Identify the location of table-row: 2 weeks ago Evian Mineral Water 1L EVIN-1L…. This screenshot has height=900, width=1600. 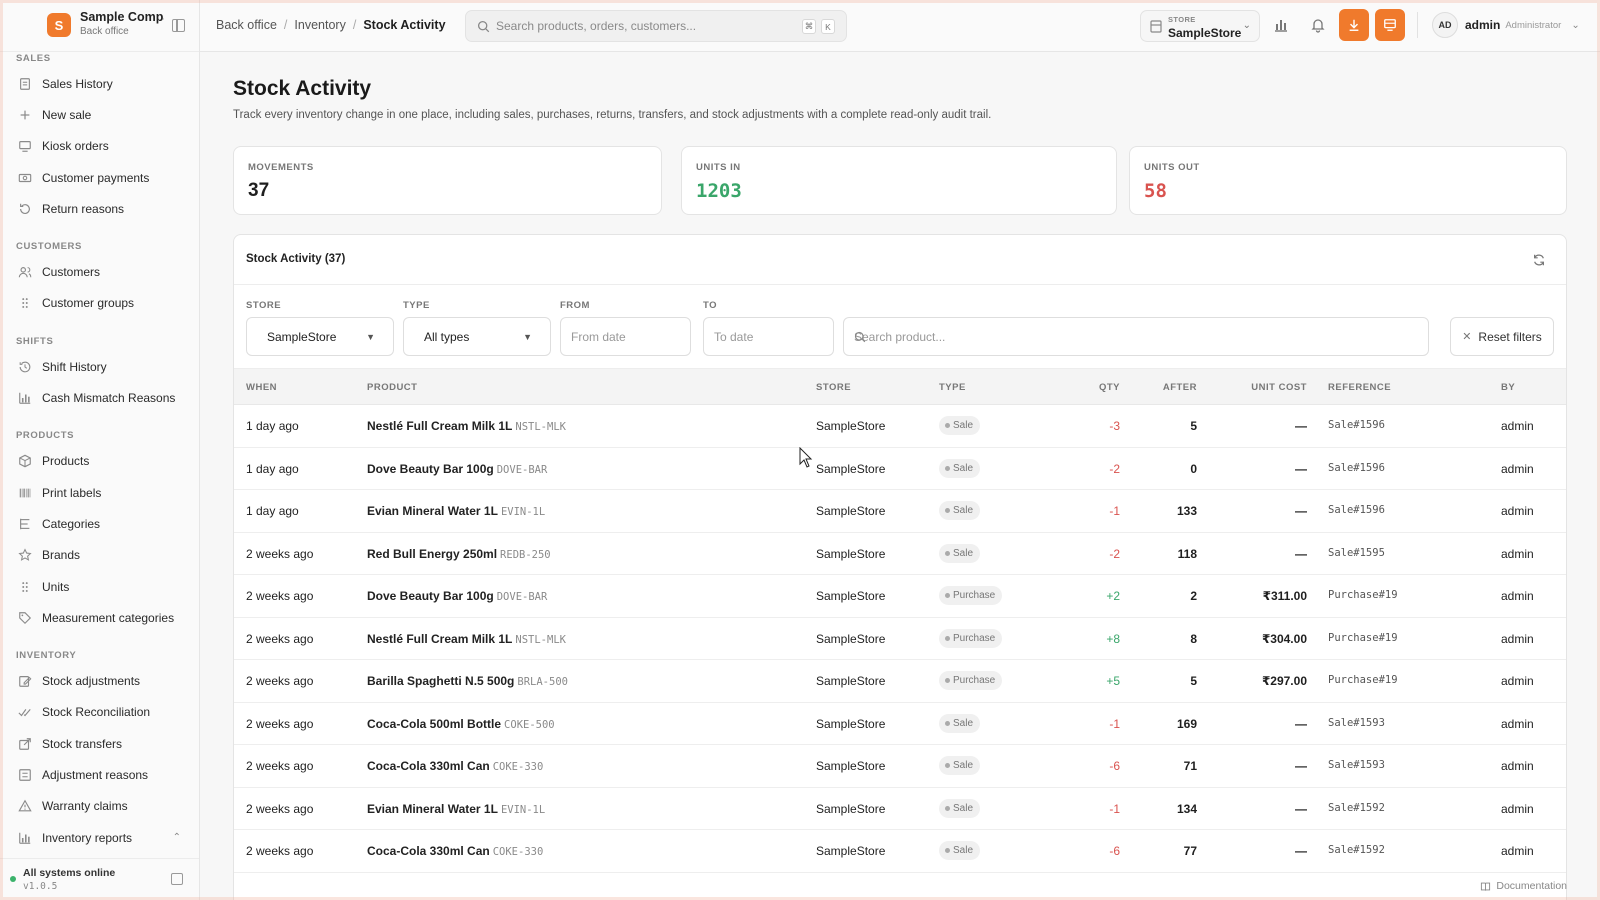
(900, 809).